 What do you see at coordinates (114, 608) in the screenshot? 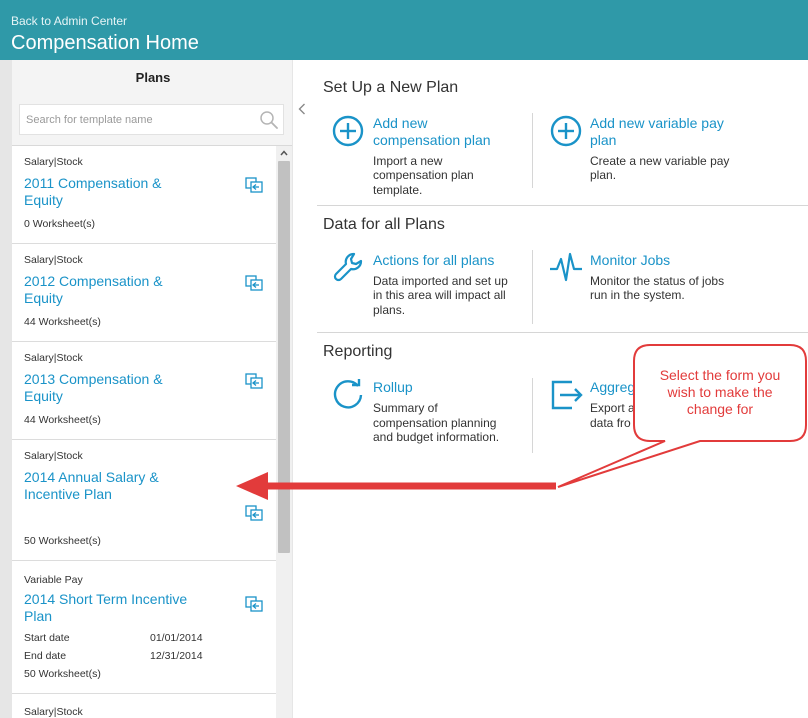
I see `plan-name-link: 2014 Short Term Incentive Plan` at bounding box center [114, 608].